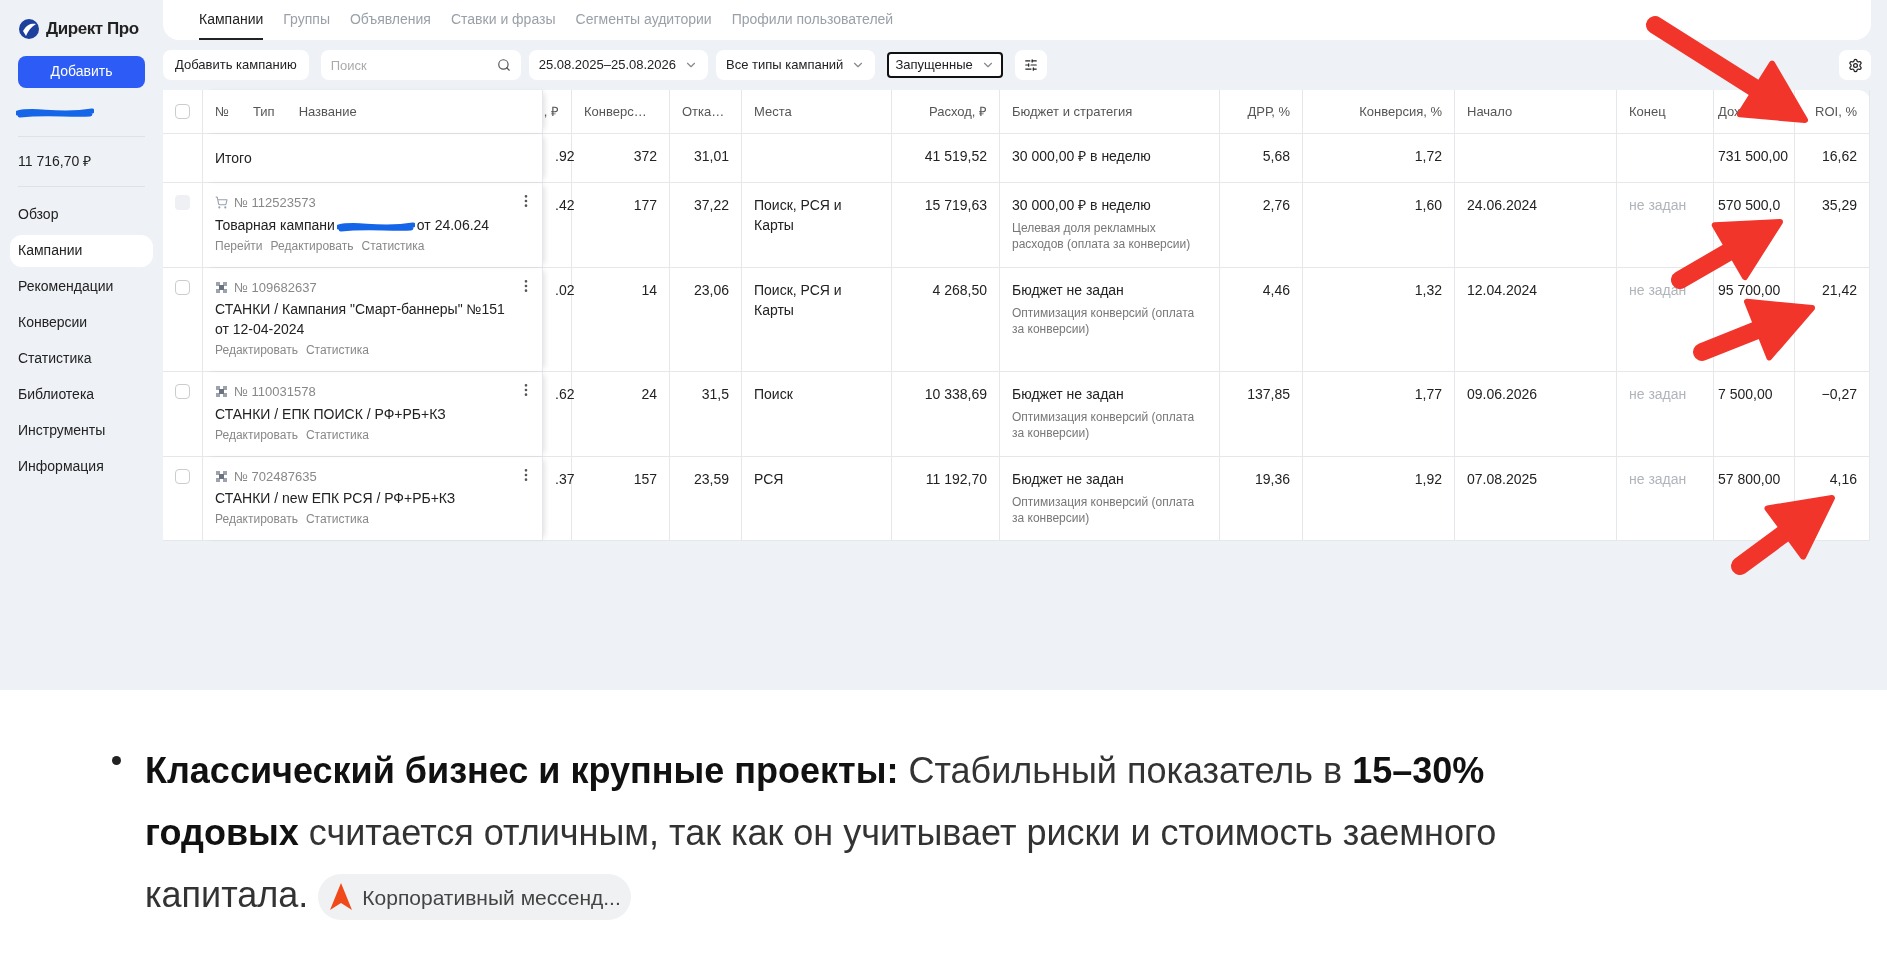 The image size is (1887, 955). Describe the element at coordinates (81, 214) in the screenshot. I see `nav-item: Обзор` at that location.